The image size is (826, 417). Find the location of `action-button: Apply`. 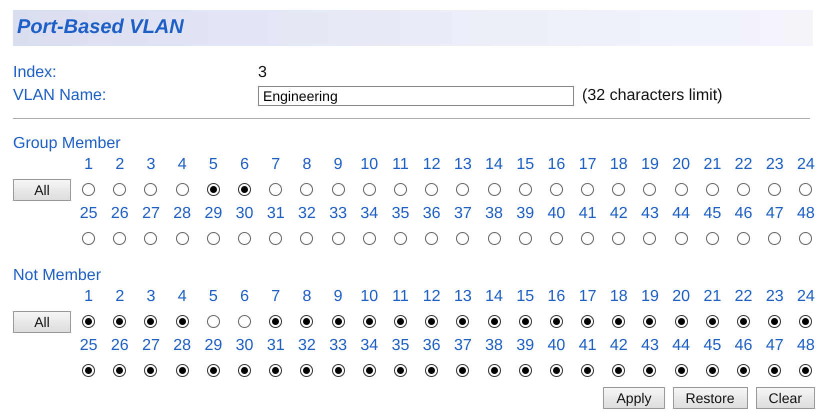

action-button: Apply is located at coordinates (633, 398).